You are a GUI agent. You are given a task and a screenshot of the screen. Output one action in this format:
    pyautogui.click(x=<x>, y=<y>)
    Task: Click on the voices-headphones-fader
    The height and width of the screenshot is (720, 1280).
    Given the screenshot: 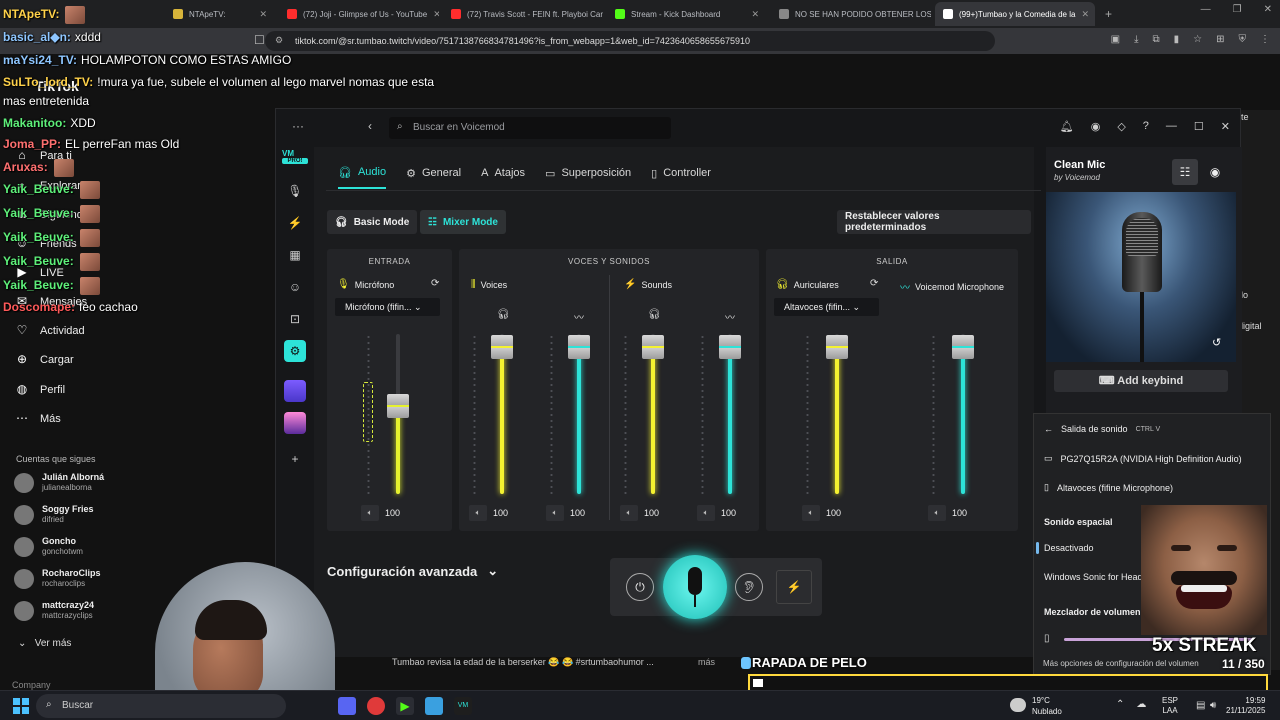 What is the action you would take?
    pyautogui.click(x=493, y=414)
    